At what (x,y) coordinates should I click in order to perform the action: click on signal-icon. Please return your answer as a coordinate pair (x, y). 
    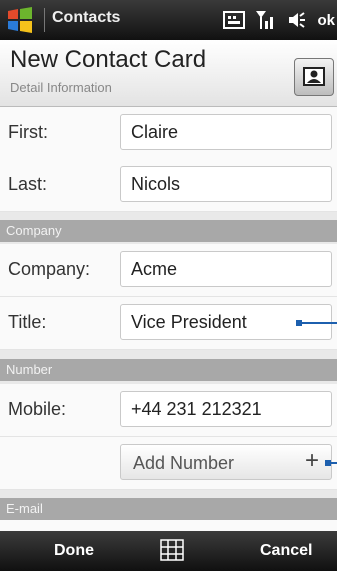
    Looking at the image, I should click on (266, 20).